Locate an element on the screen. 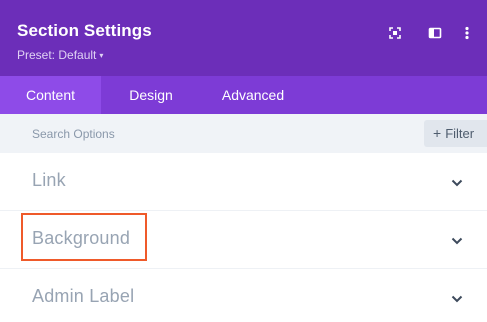  tab-content: Content is located at coordinates (50, 95).